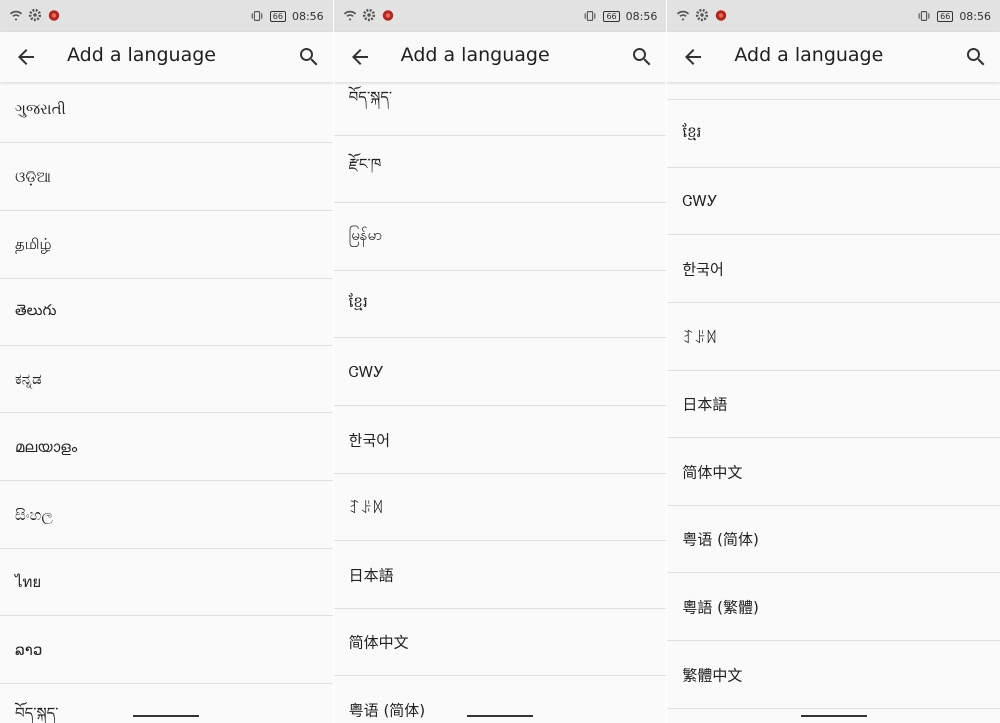  What do you see at coordinates (833, 607) in the screenshot?
I see `list-item: 粵語 (繁體)` at bounding box center [833, 607].